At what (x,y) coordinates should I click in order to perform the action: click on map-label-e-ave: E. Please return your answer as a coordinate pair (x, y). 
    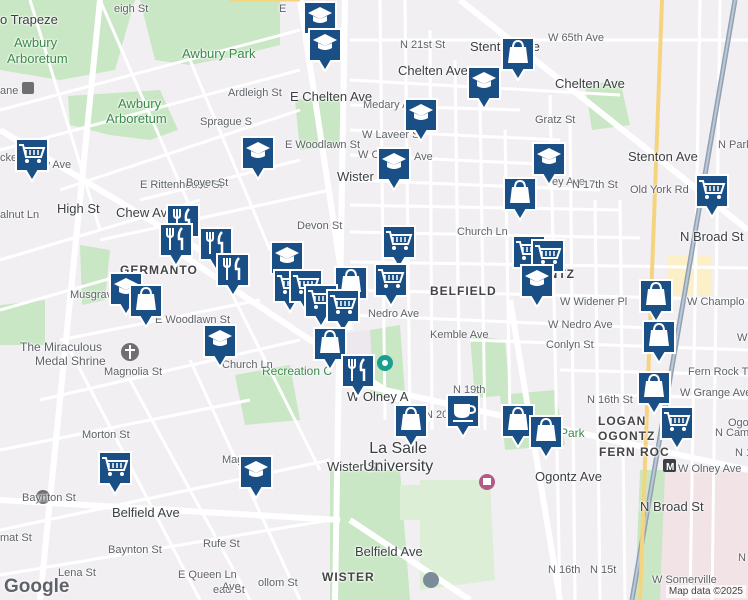
    Looking at the image, I should click on (283, 9).